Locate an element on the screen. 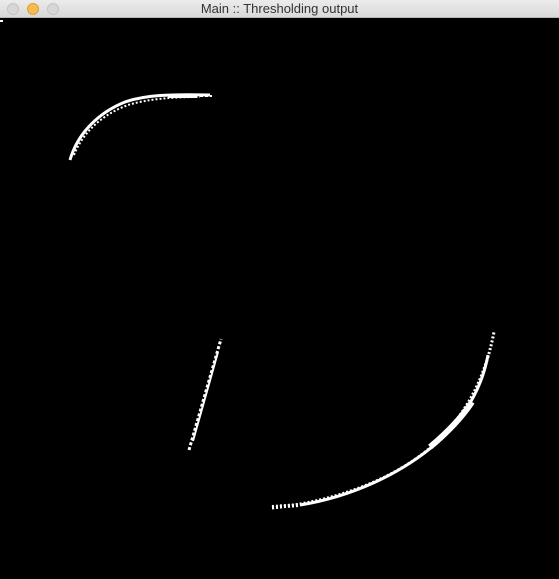 This screenshot has width=559, height=579. title-bar: Main :: Thresholding output is located at coordinates (279, 9).